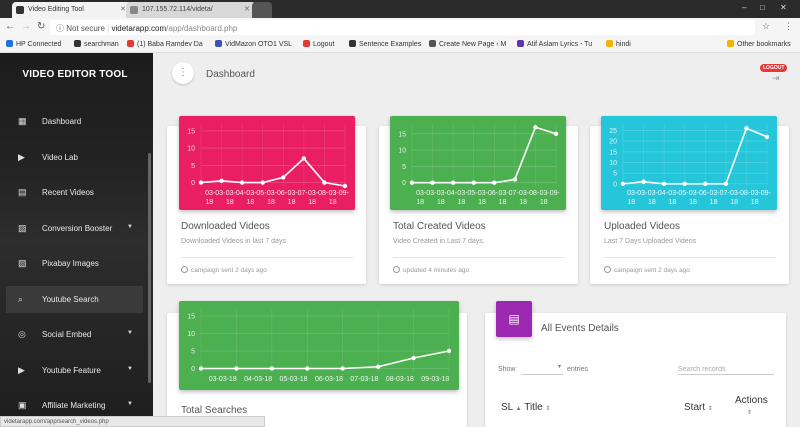  I want to click on sidebar-item-label: Pixabay Images, so click(70, 263).